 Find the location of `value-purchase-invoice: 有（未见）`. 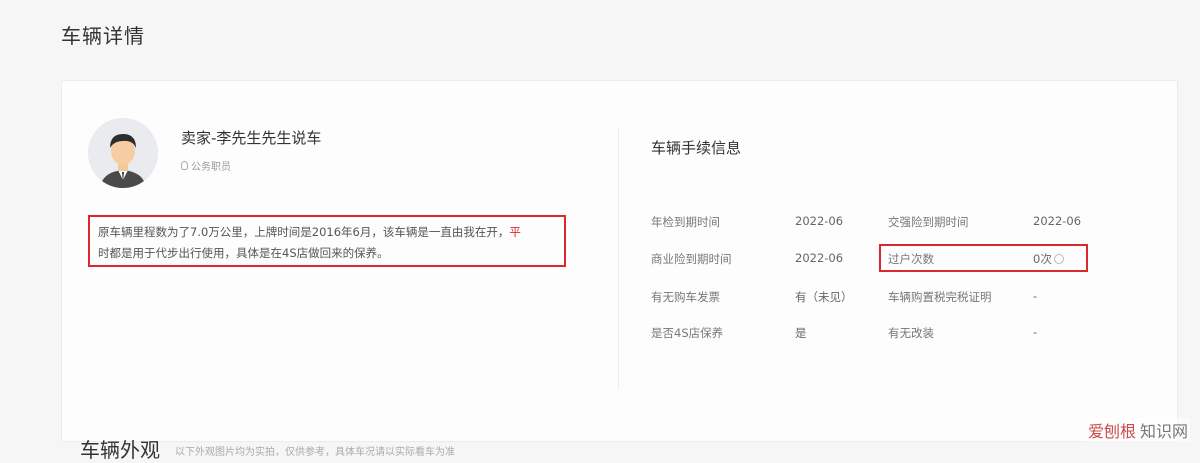

value-purchase-invoice: 有（未见） is located at coordinates (824, 297).